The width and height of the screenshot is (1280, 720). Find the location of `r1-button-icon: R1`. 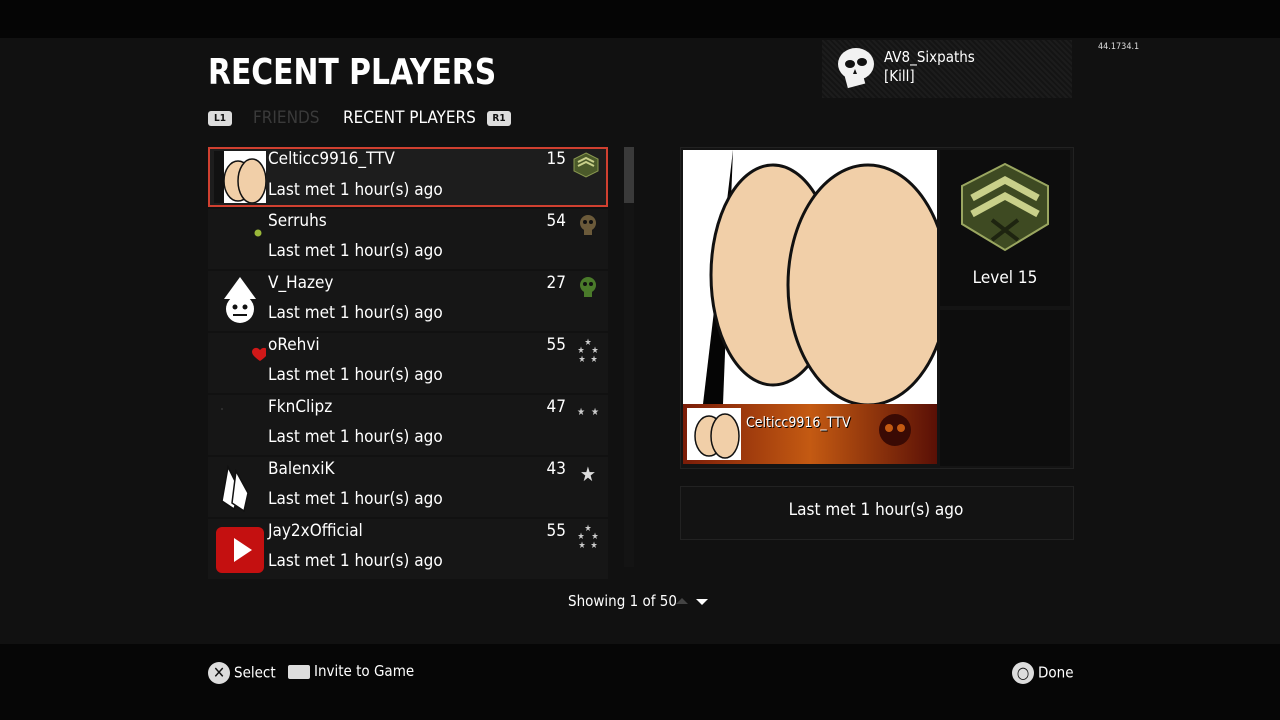

r1-button-icon: R1 is located at coordinates (499, 118).